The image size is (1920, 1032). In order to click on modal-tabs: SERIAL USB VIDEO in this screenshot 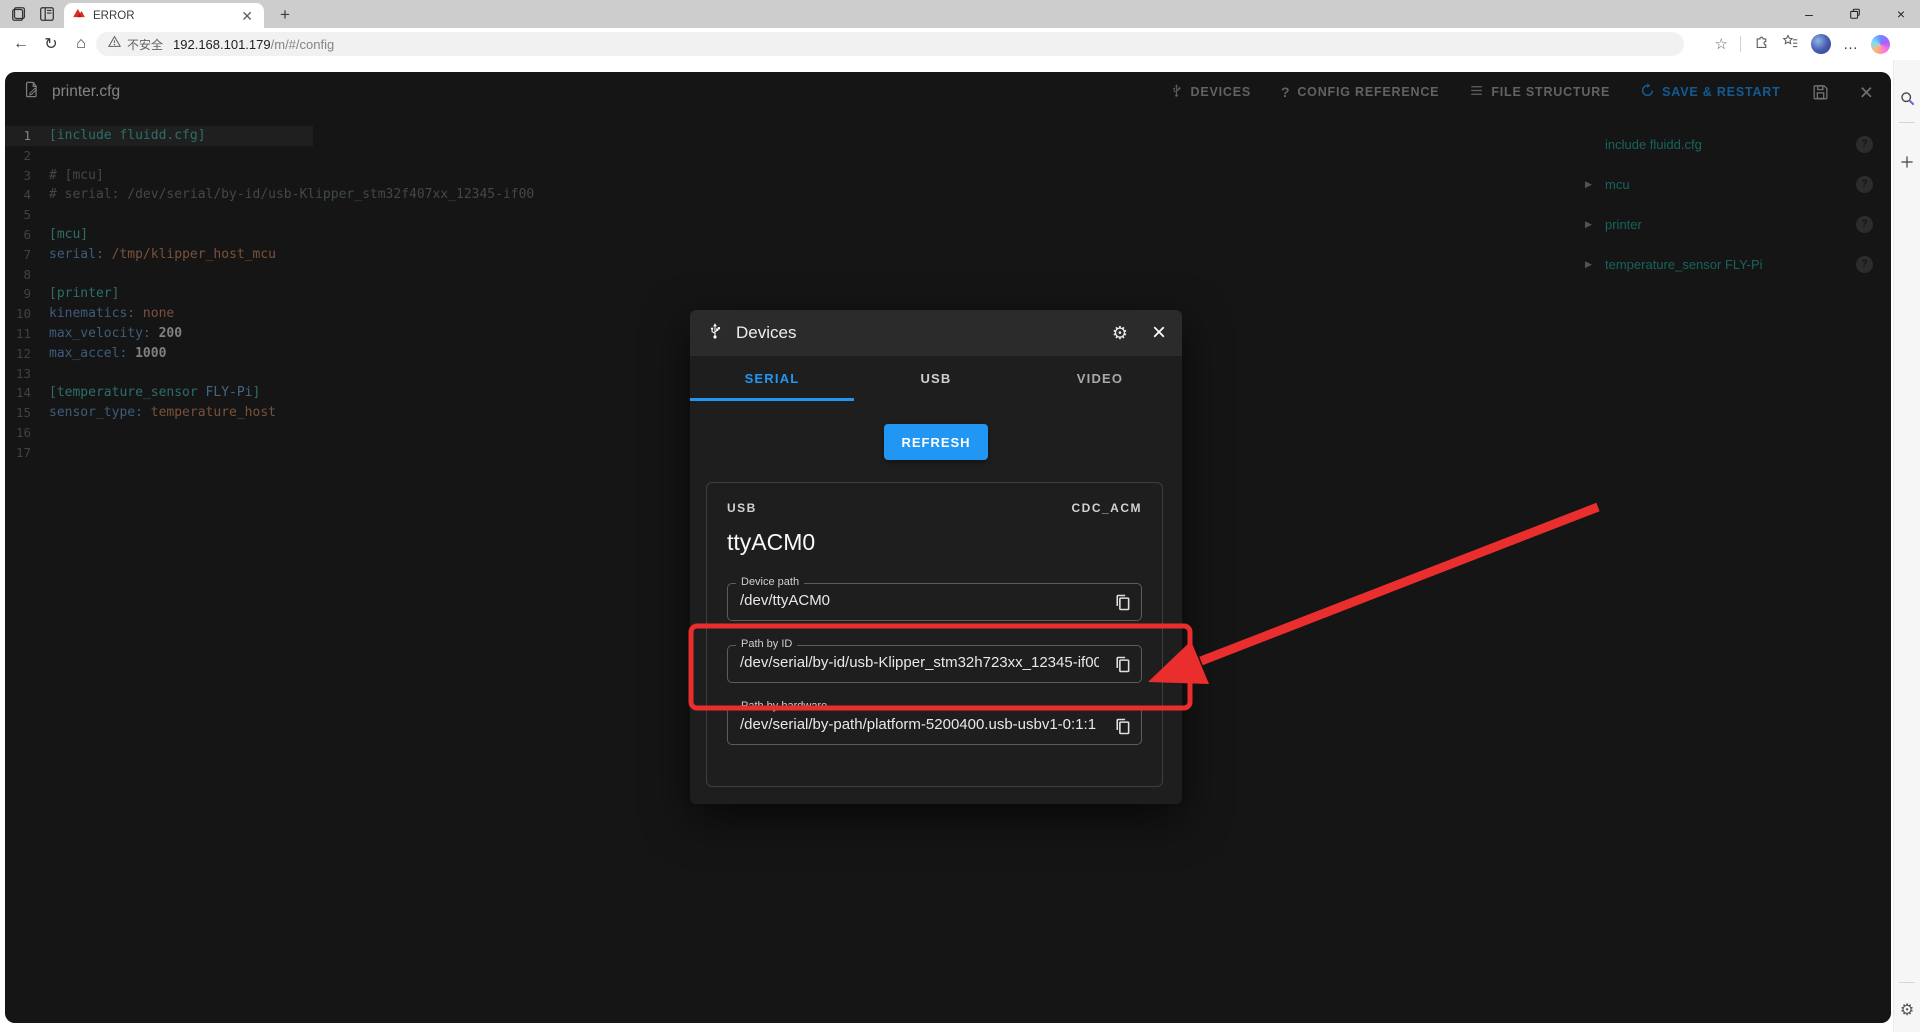, I will do `click(936, 378)`.